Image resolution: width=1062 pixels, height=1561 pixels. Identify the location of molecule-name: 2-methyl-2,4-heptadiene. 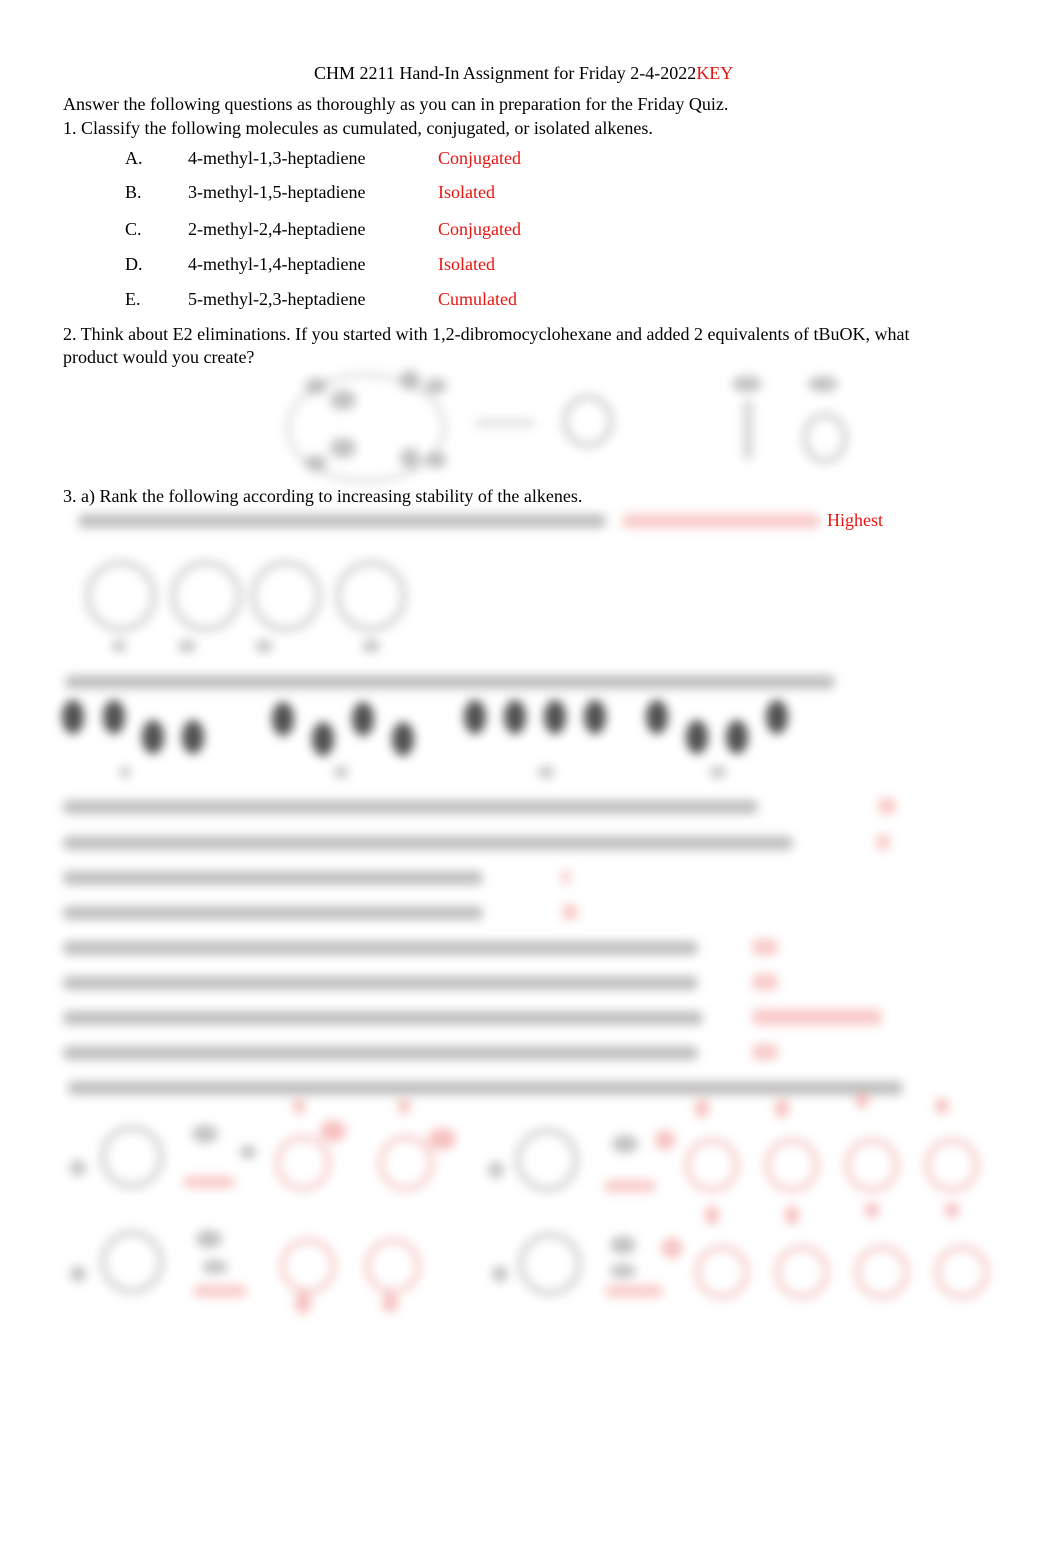
(277, 229).